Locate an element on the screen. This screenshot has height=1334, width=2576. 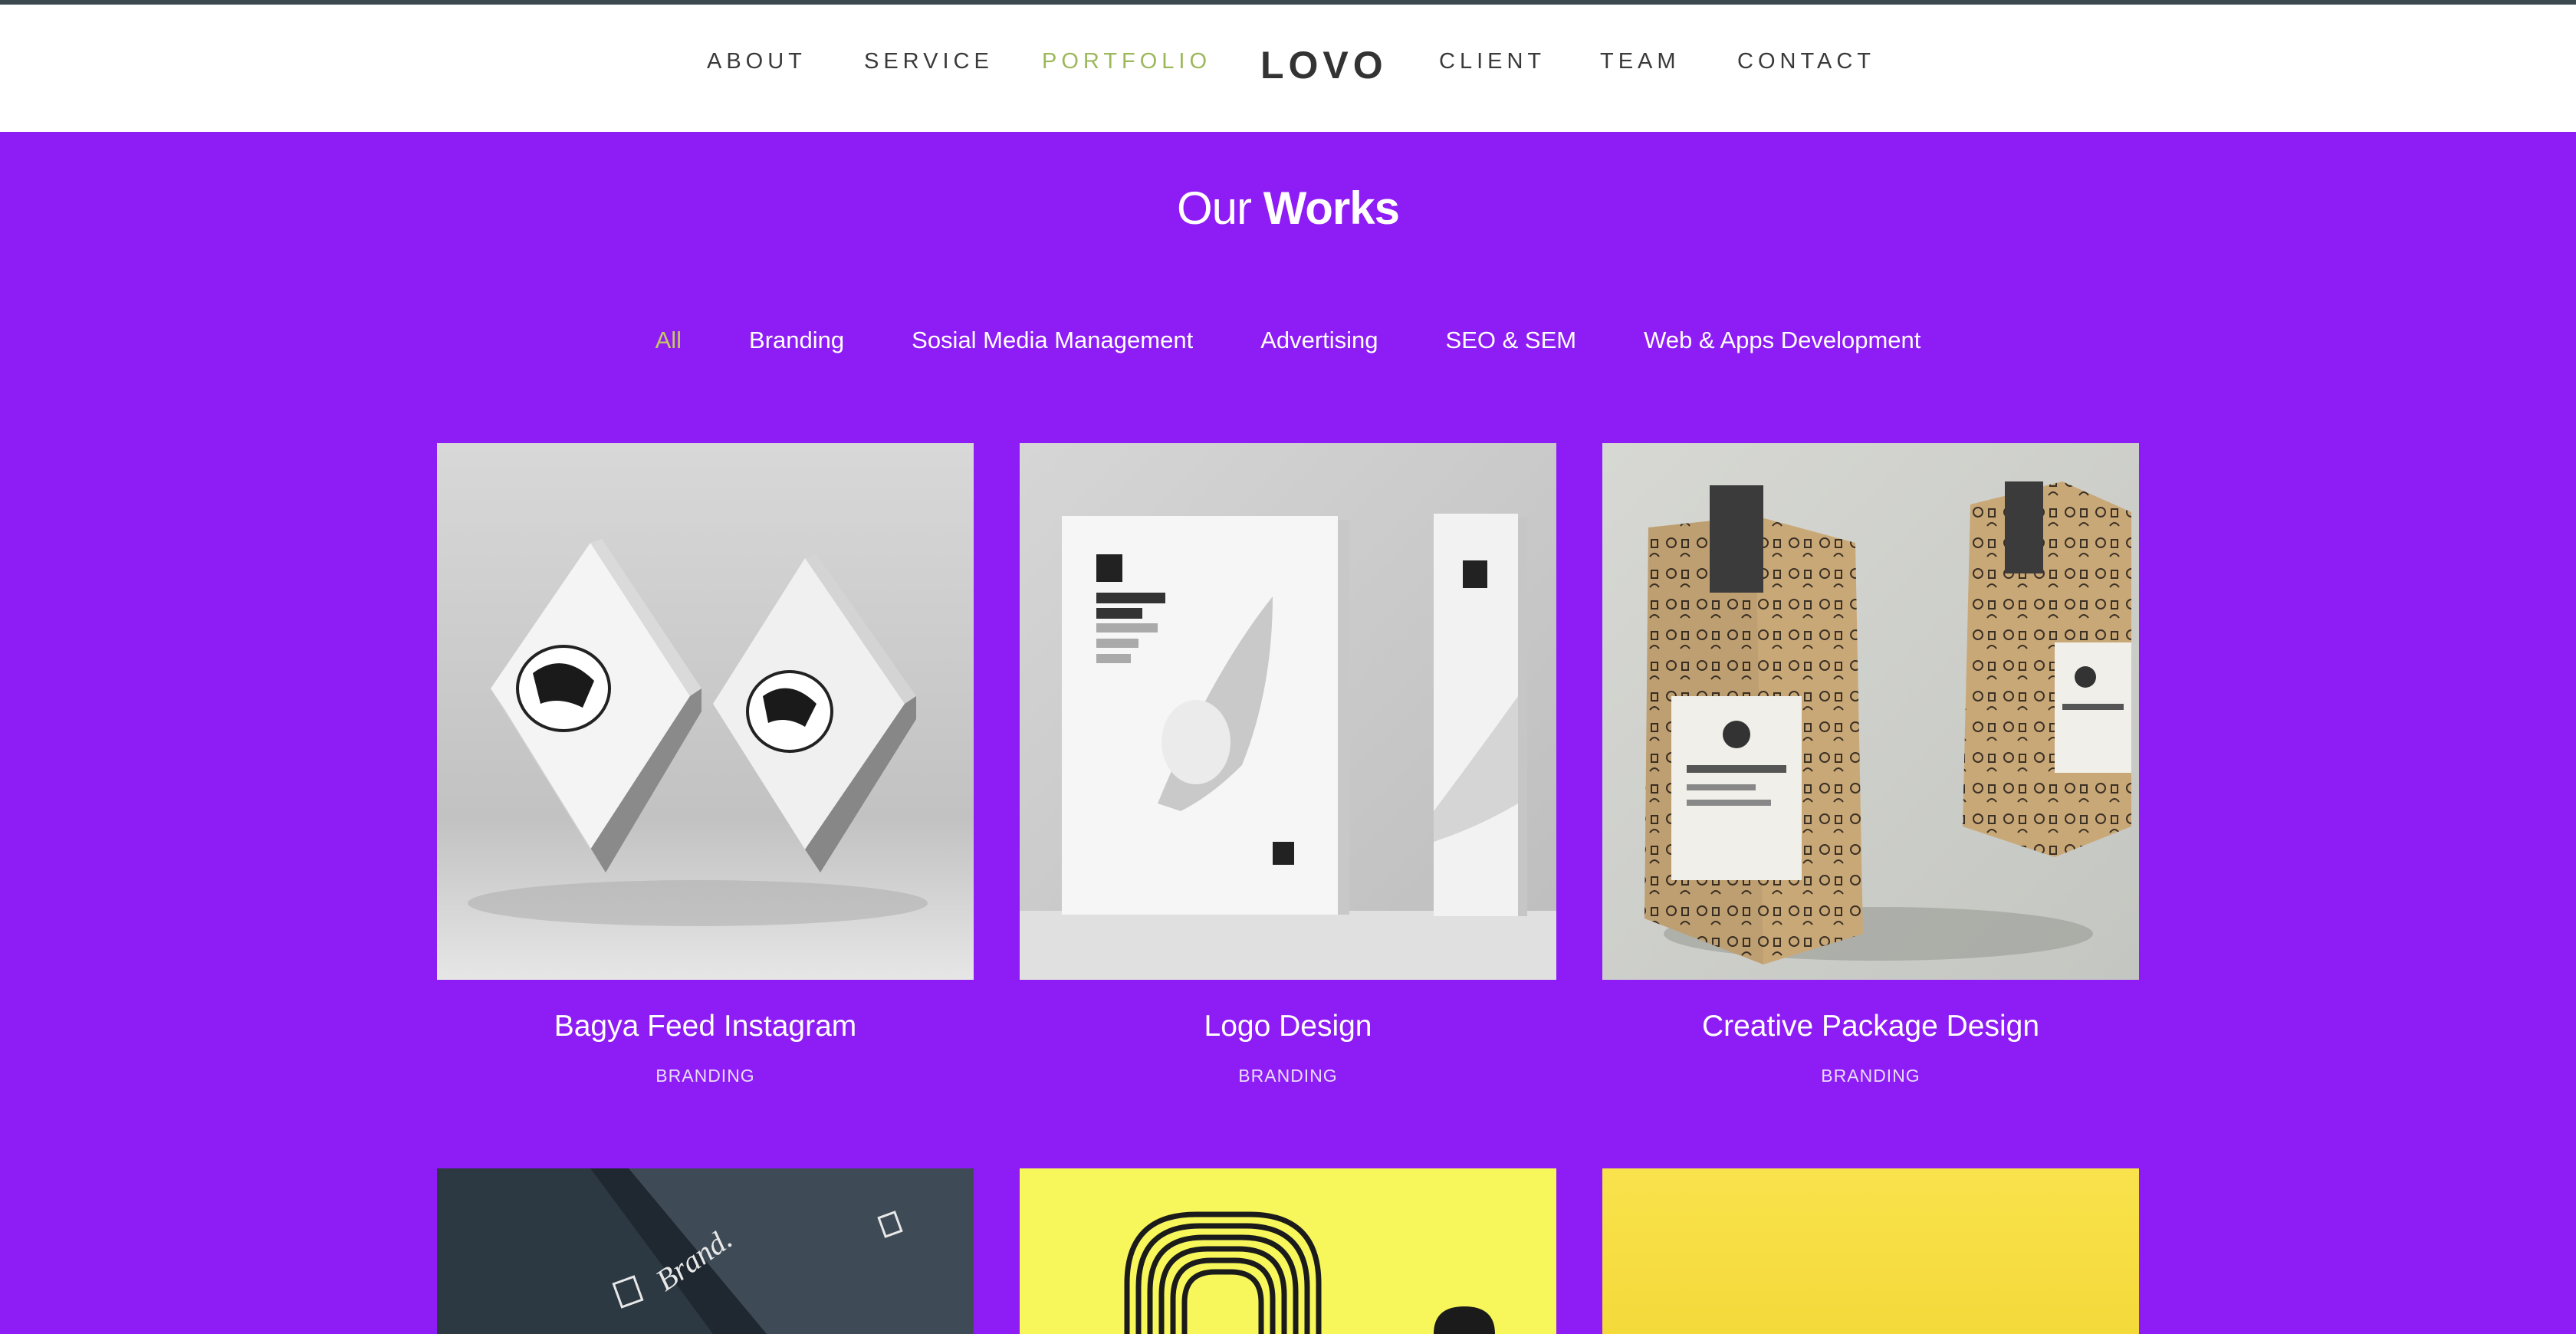
nav-team: TEAM is located at coordinates (1640, 61).